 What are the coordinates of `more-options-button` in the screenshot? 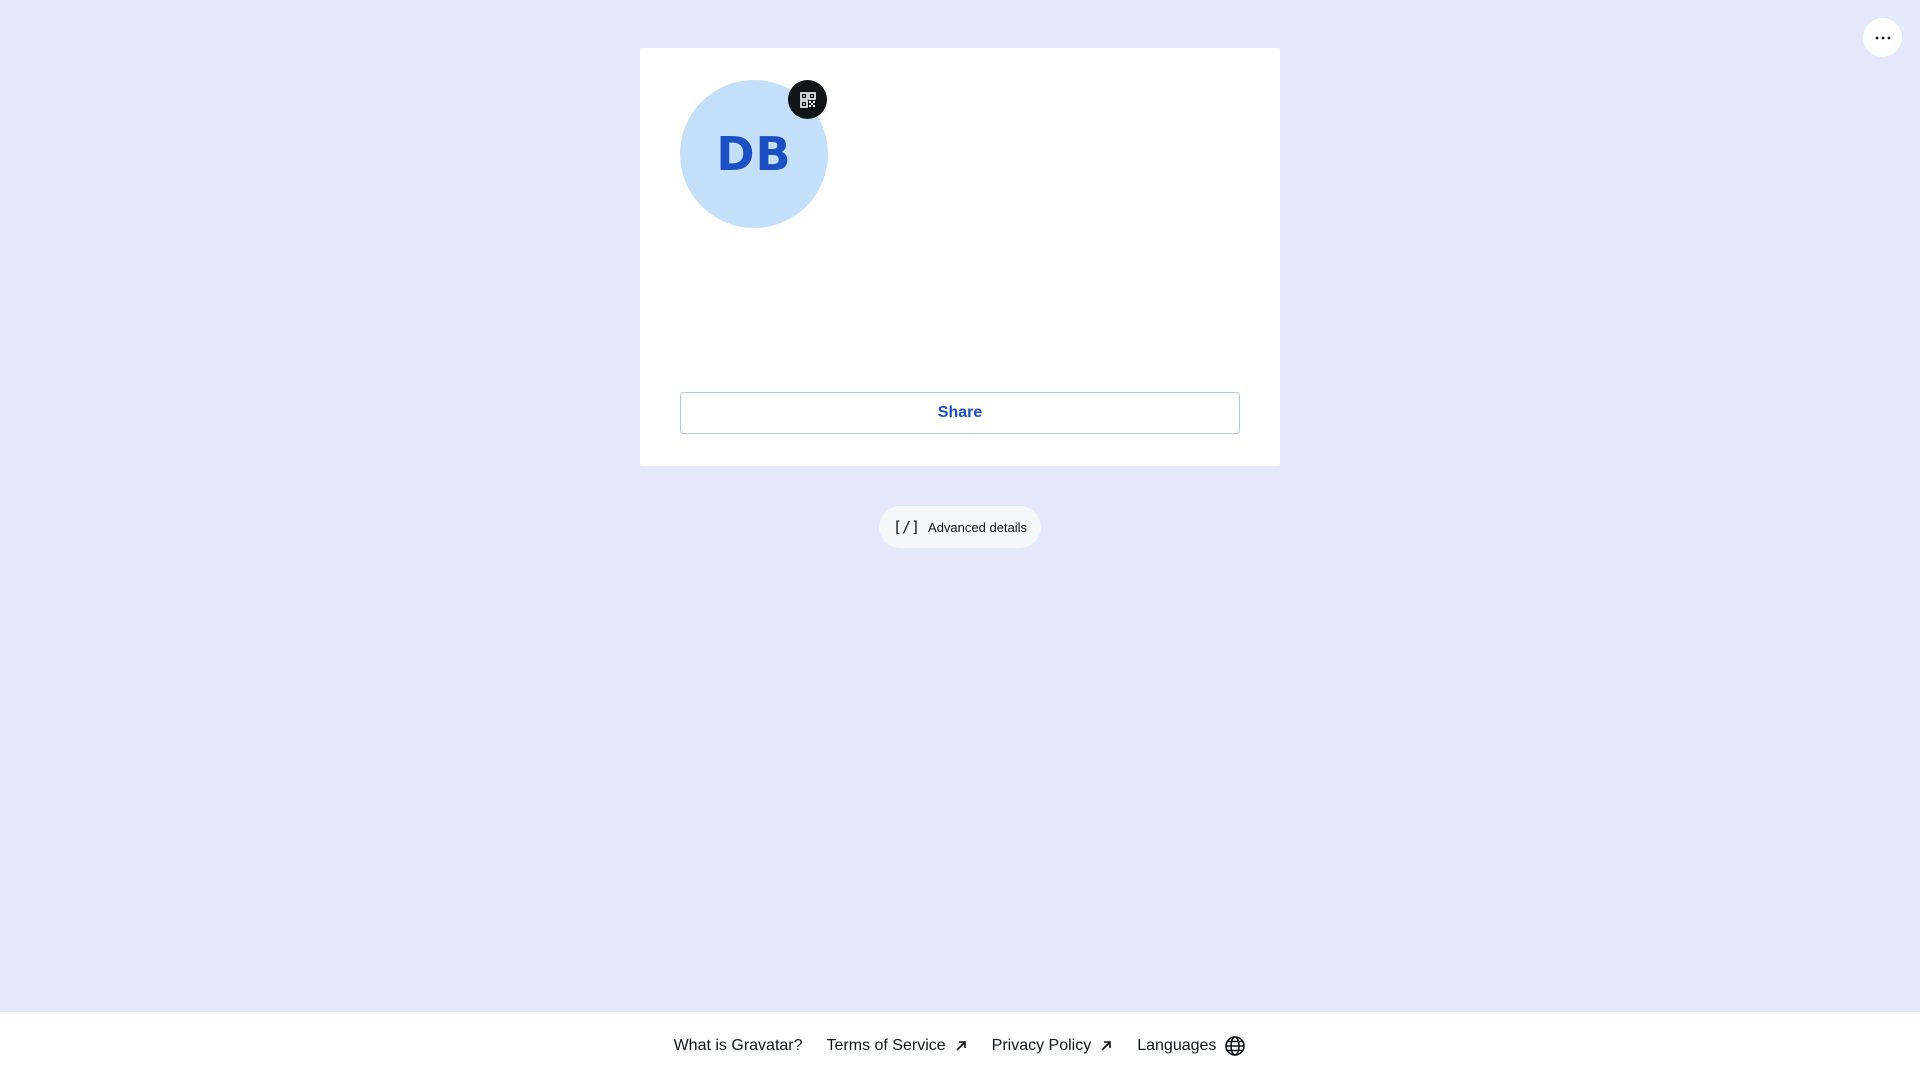 It's located at (1882, 37).